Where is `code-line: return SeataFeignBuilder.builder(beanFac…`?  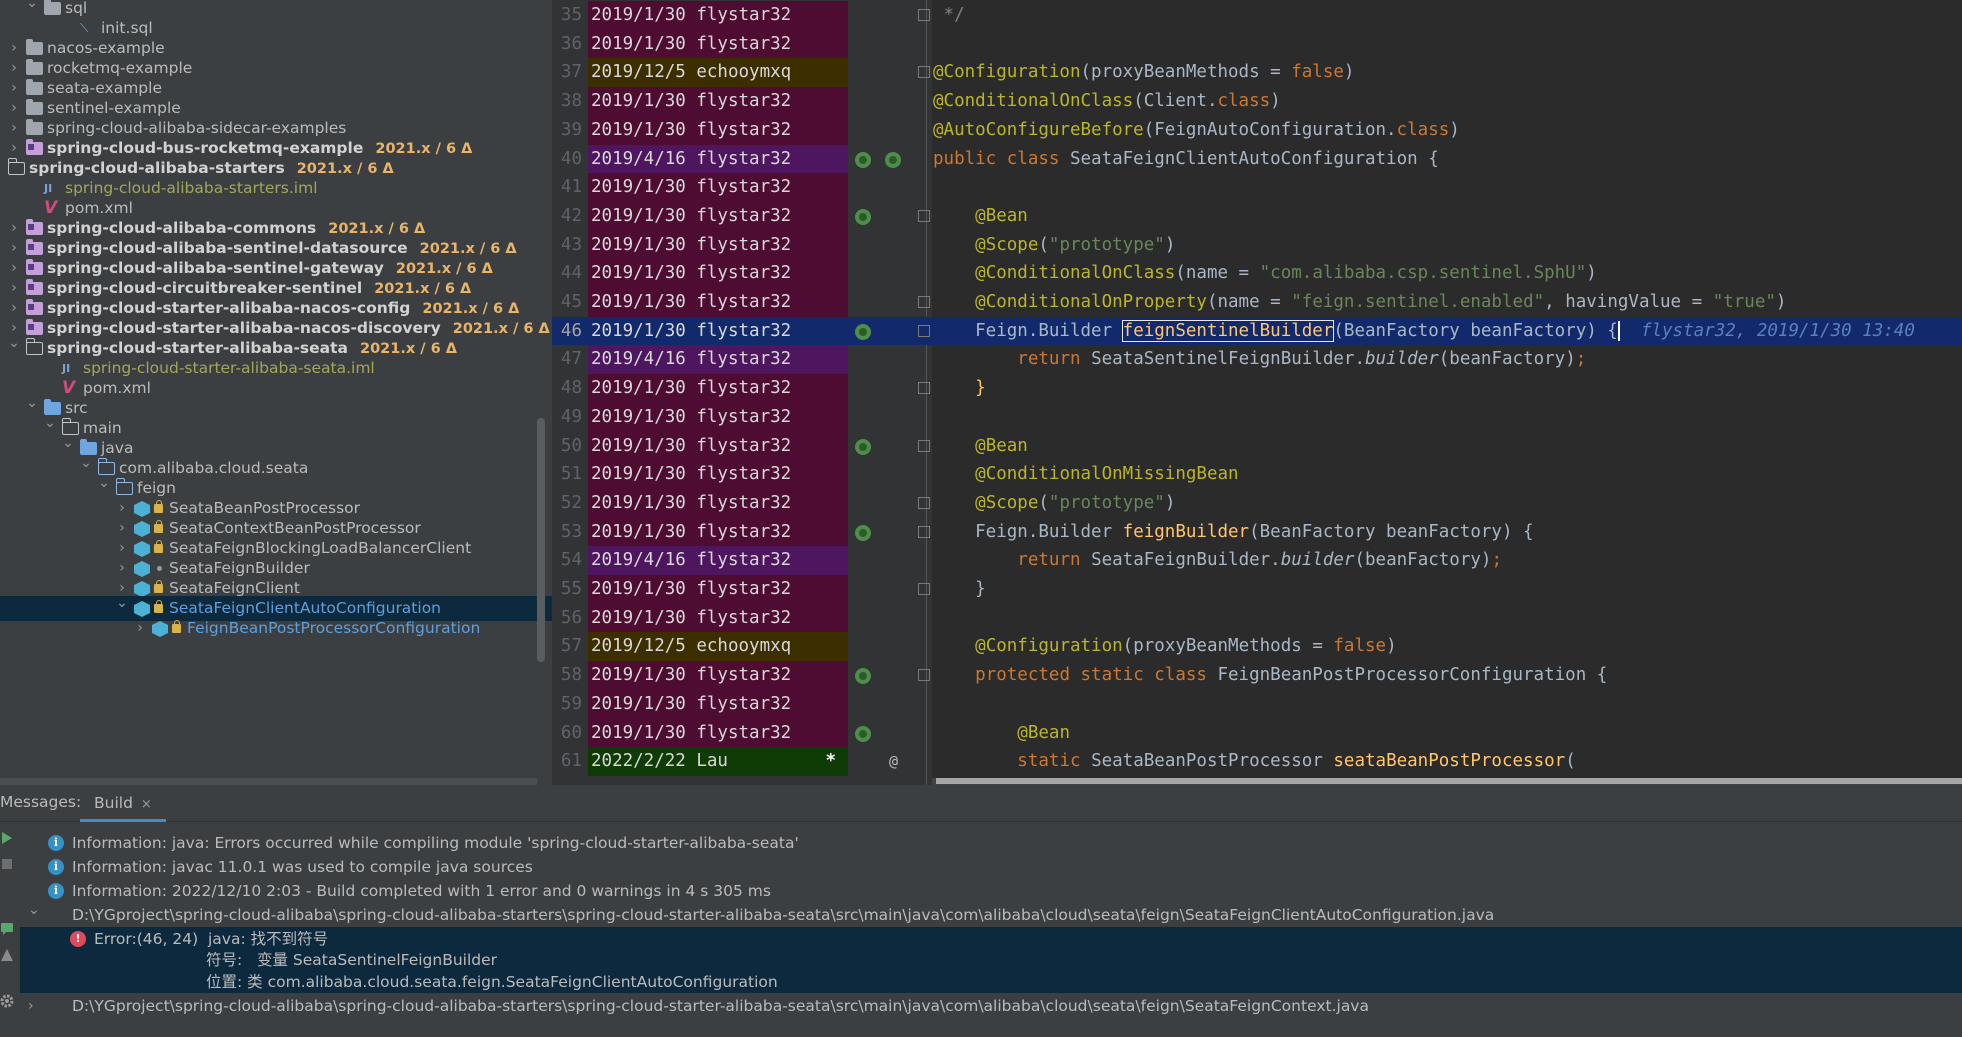
code-line: return SeataFeignBuilder.builder(beanFac… is located at coordinates (1447, 560).